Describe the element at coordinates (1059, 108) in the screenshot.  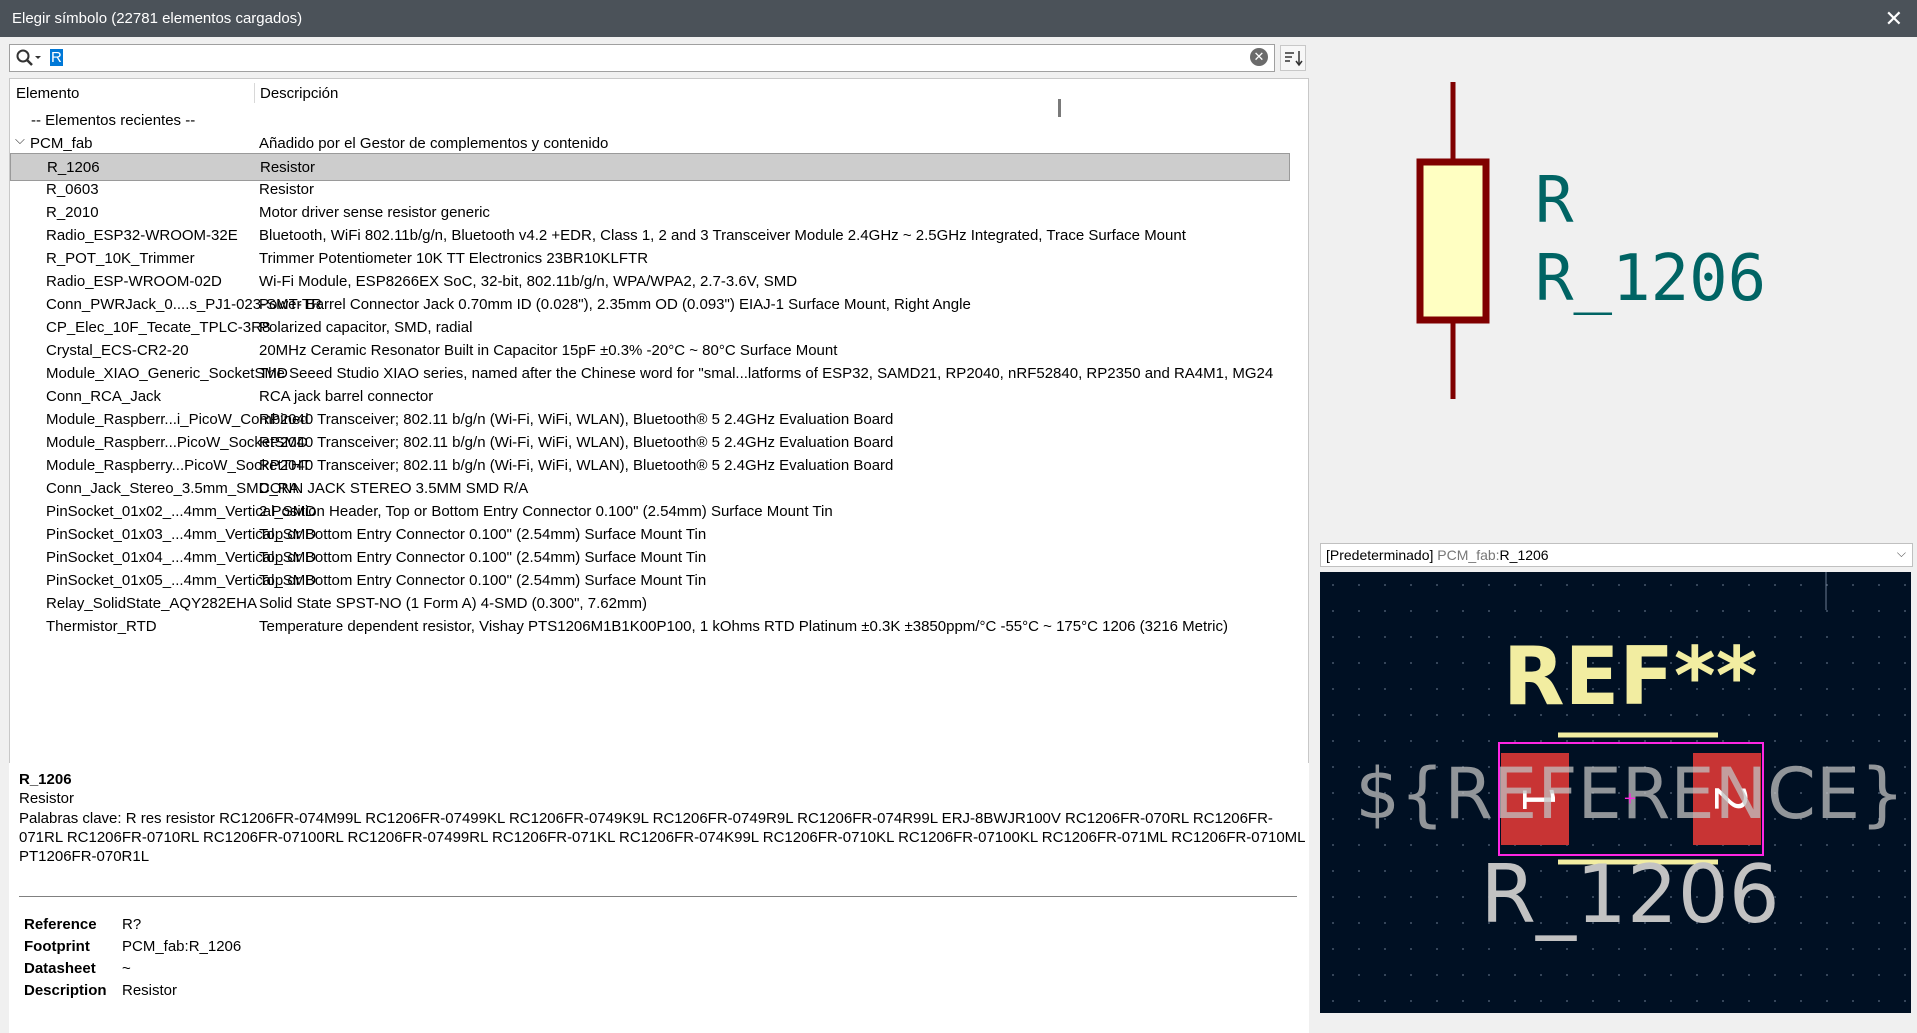
I see `scrollbar-thumb` at that location.